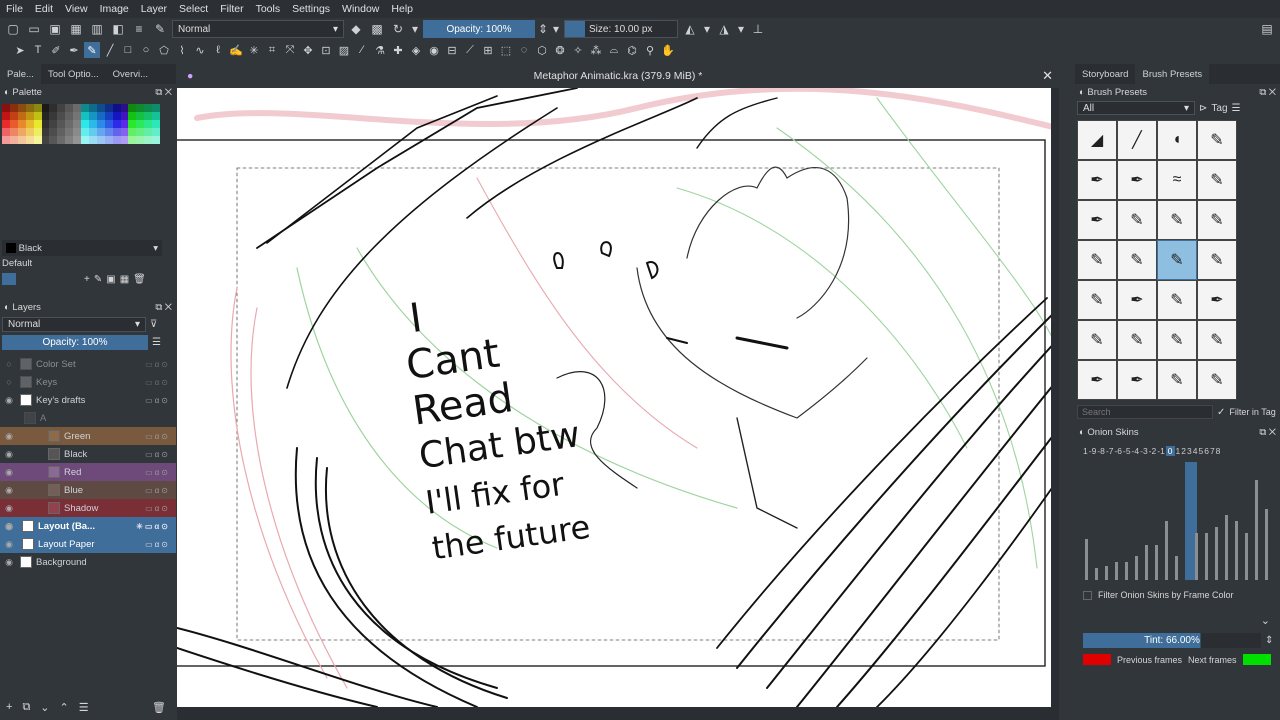  I want to click on menu-window: Window, so click(360, 9).